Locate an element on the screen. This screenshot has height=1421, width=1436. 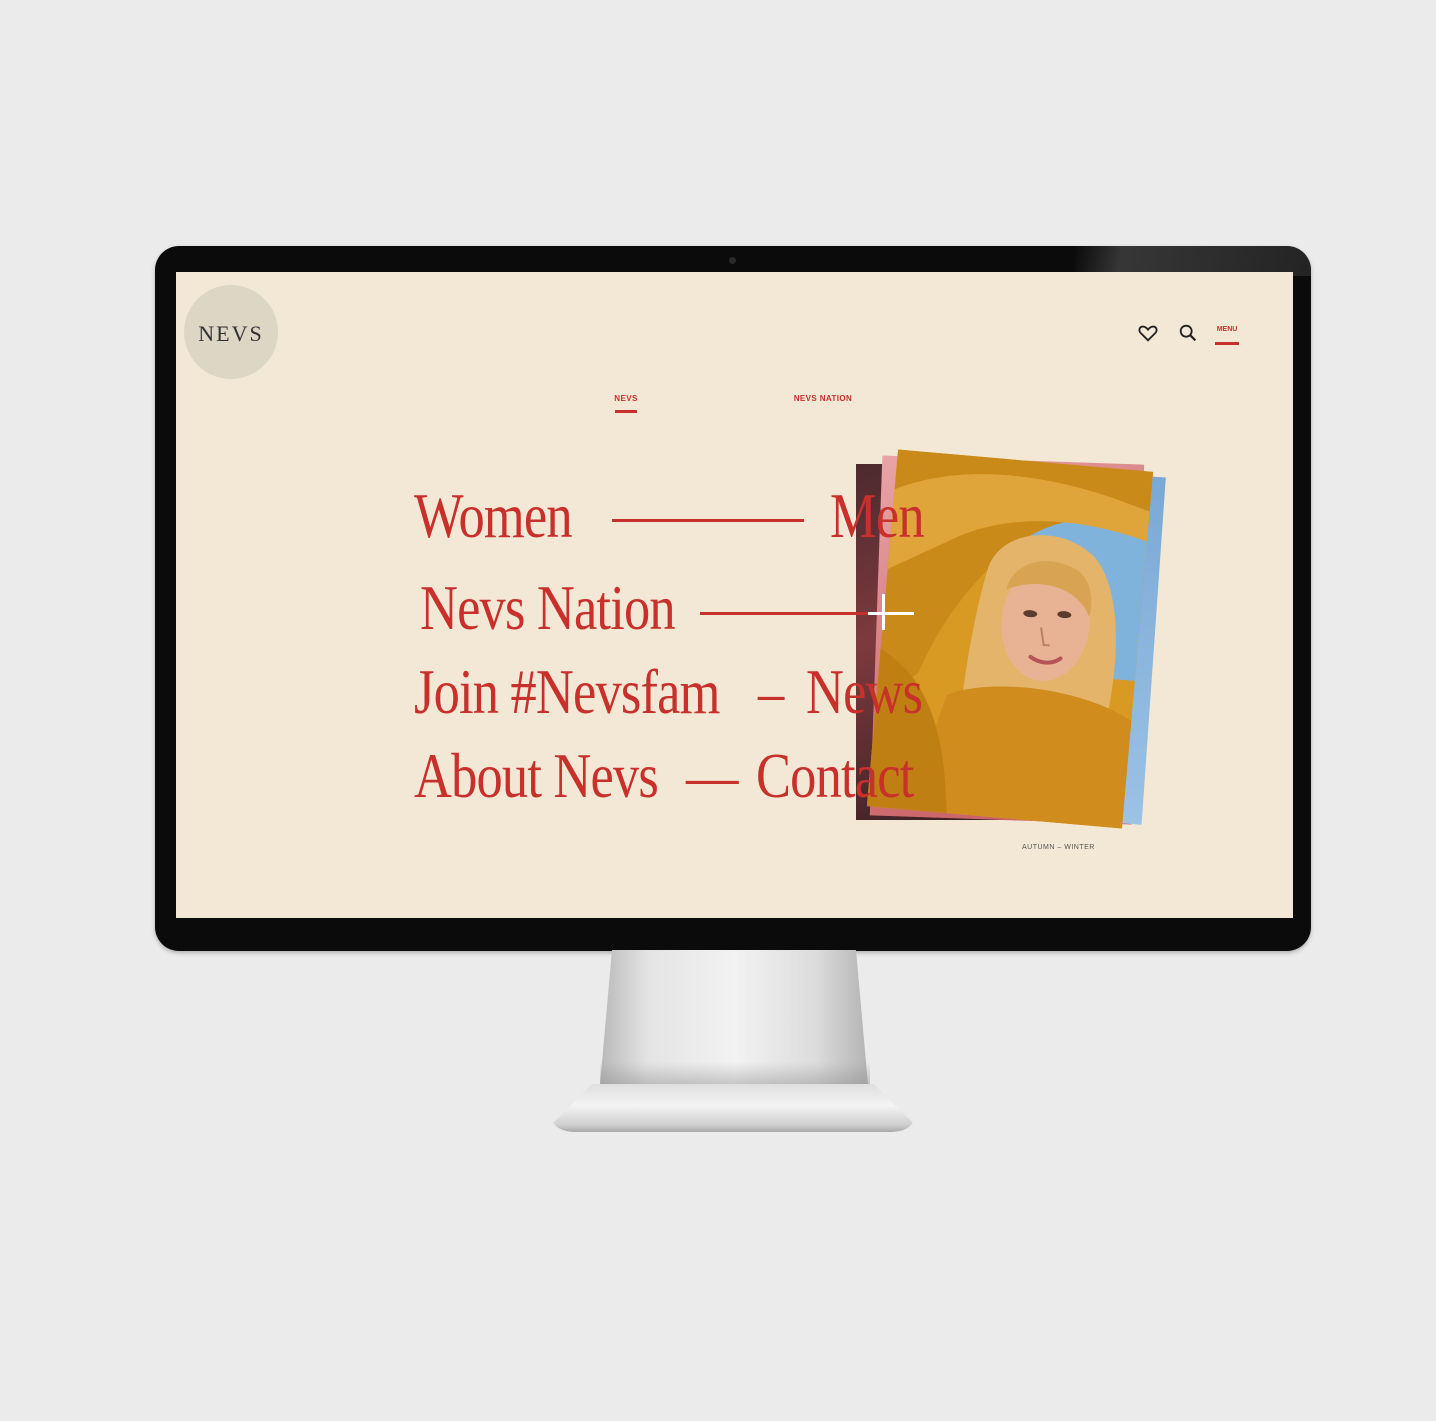
tab-active-underline is located at coordinates (626, 411).